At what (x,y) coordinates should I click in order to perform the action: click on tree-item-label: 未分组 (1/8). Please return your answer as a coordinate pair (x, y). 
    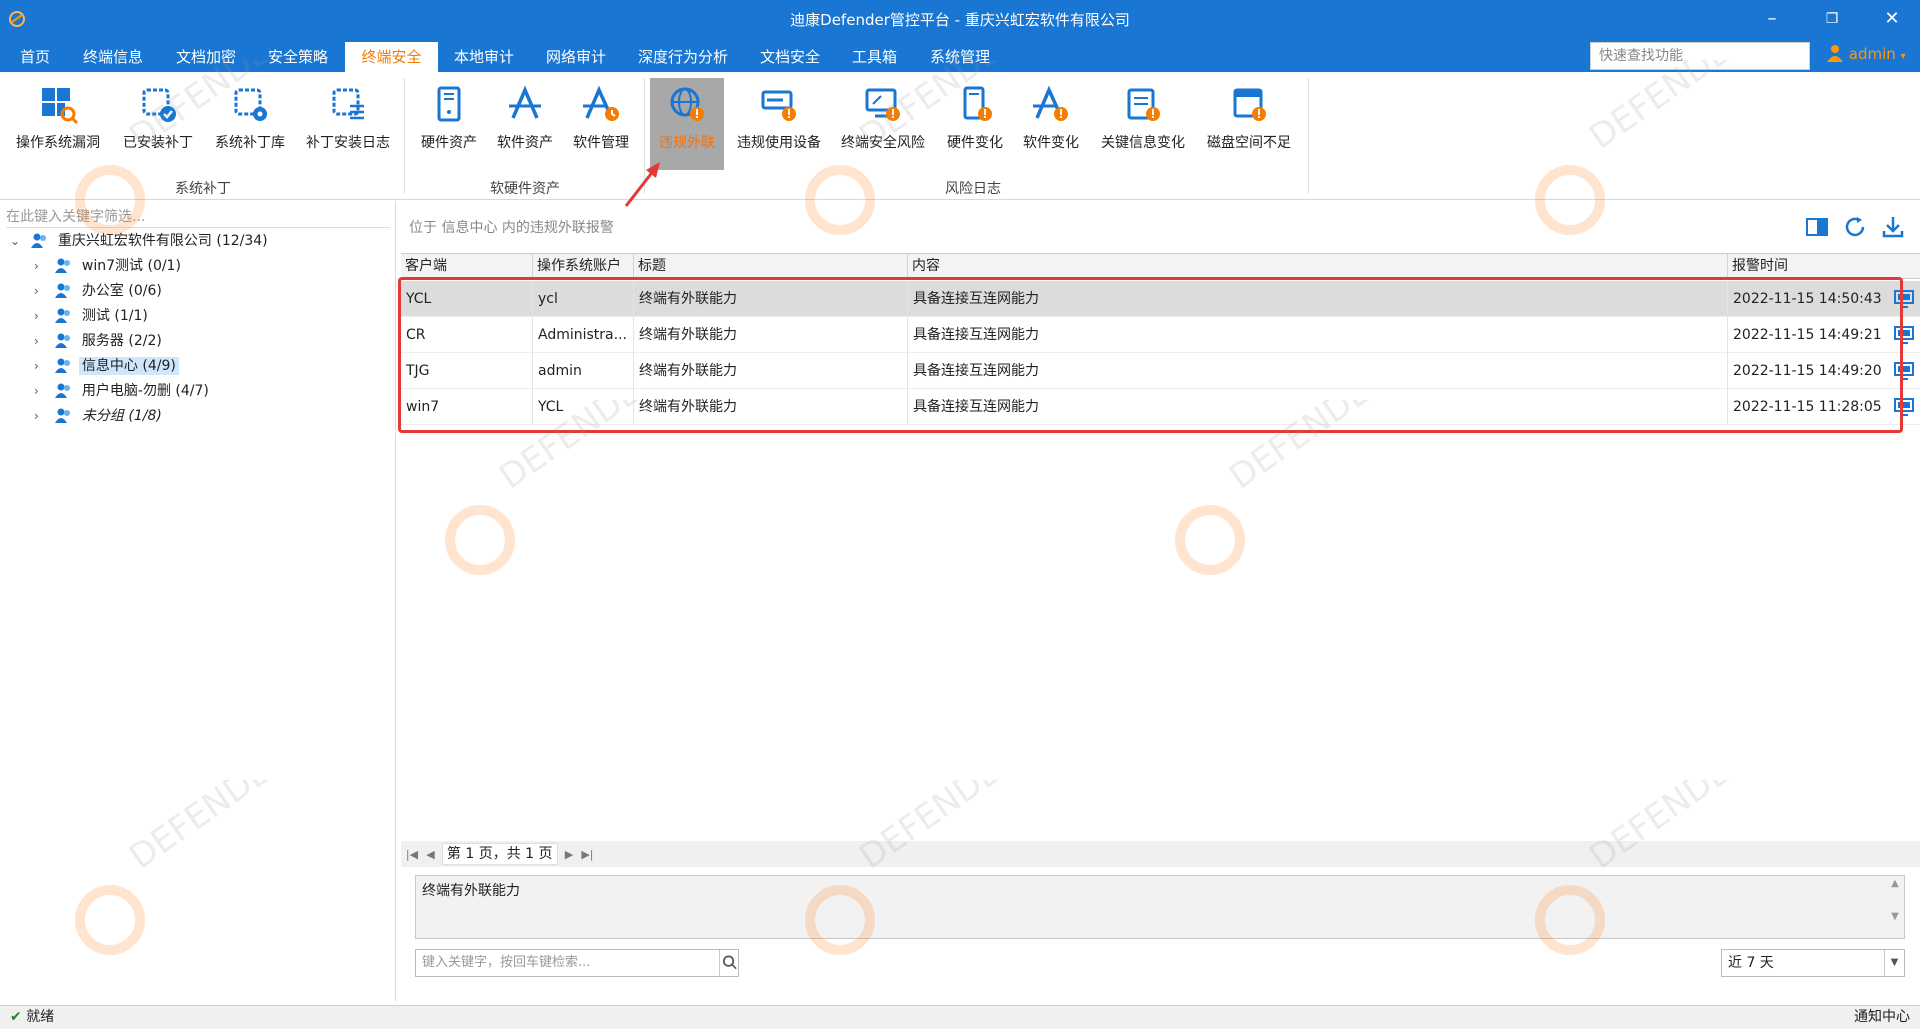
    Looking at the image, I should click on (121, 416).